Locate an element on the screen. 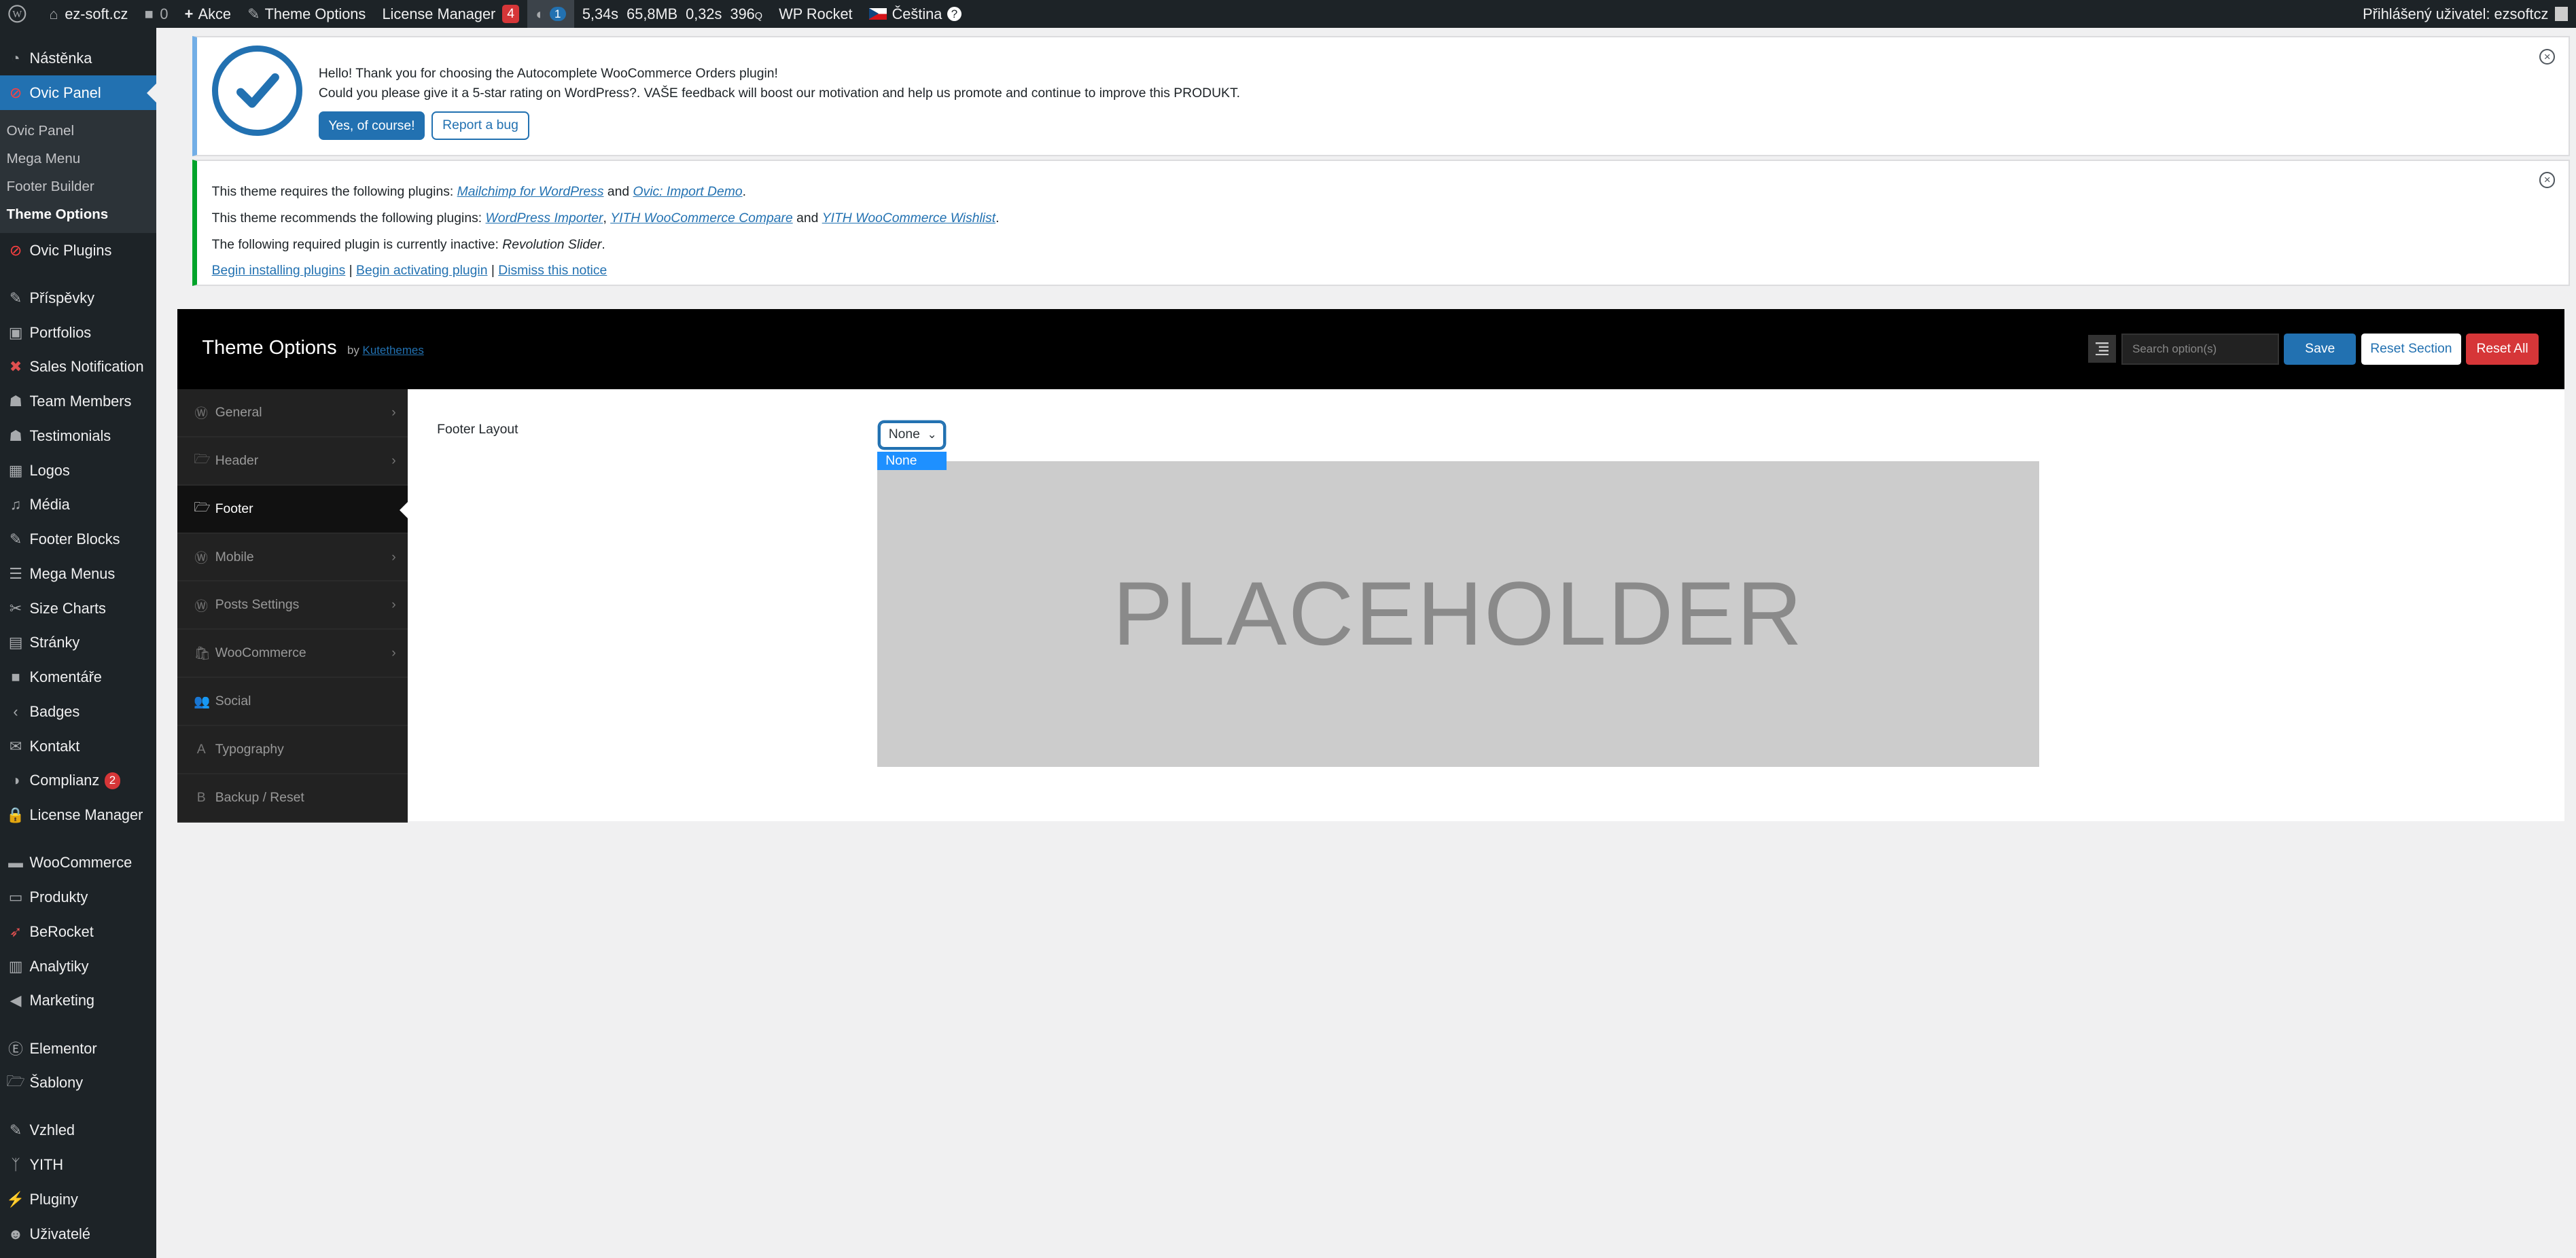 Image resolution: width=2576 pixels, height=1258 pixels. nav-posts-settings: Ⓦ Posts Settings › is located at coordinates (292, 605).